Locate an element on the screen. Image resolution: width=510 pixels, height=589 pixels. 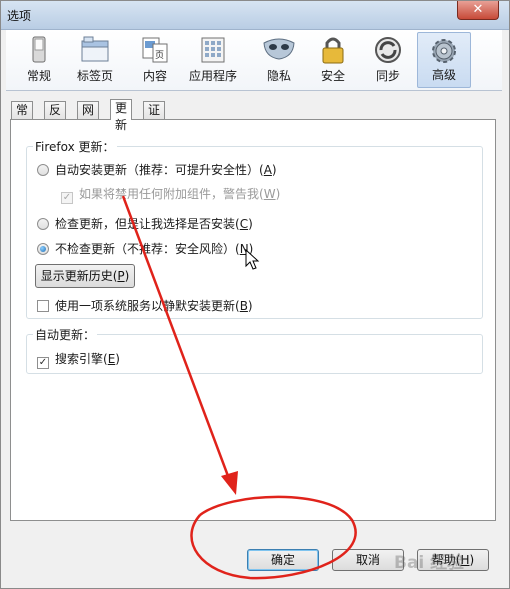
background-service-accesskey: B is located at coordinates (243, 306).